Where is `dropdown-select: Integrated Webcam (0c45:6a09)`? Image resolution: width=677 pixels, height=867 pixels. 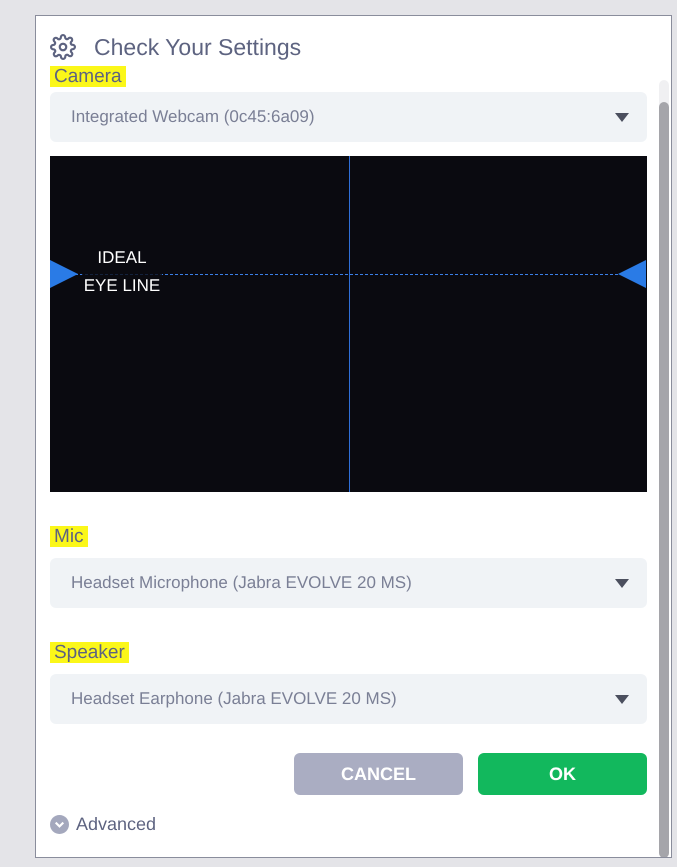 dropdown-select: Integrated Webcam (0c45:6a09) is located at coordinates (348, 117).